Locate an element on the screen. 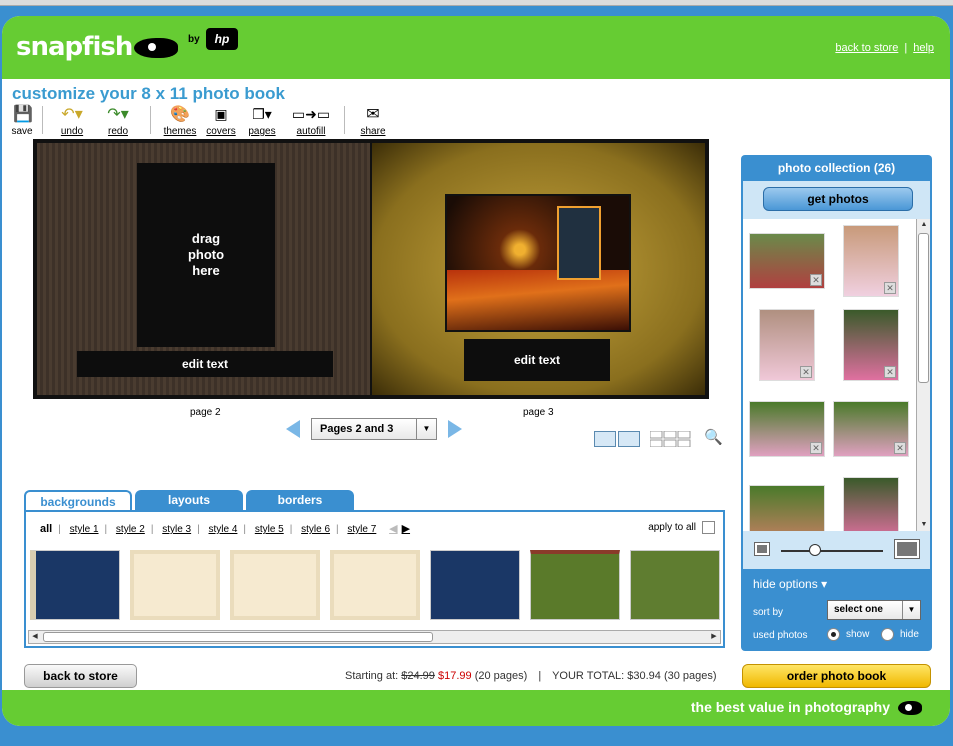 The width and height of the screenshot is (953, 746). book-cover-icon: ▣ is located at coordinates (221, 113).